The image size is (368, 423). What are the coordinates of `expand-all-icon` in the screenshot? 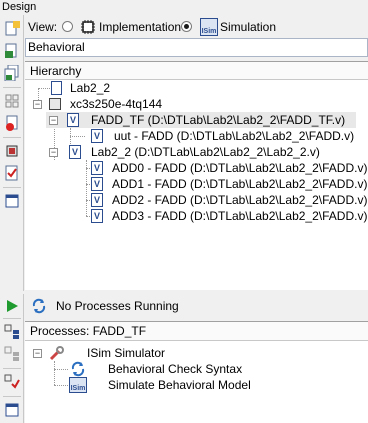 It's located at (12, 332).